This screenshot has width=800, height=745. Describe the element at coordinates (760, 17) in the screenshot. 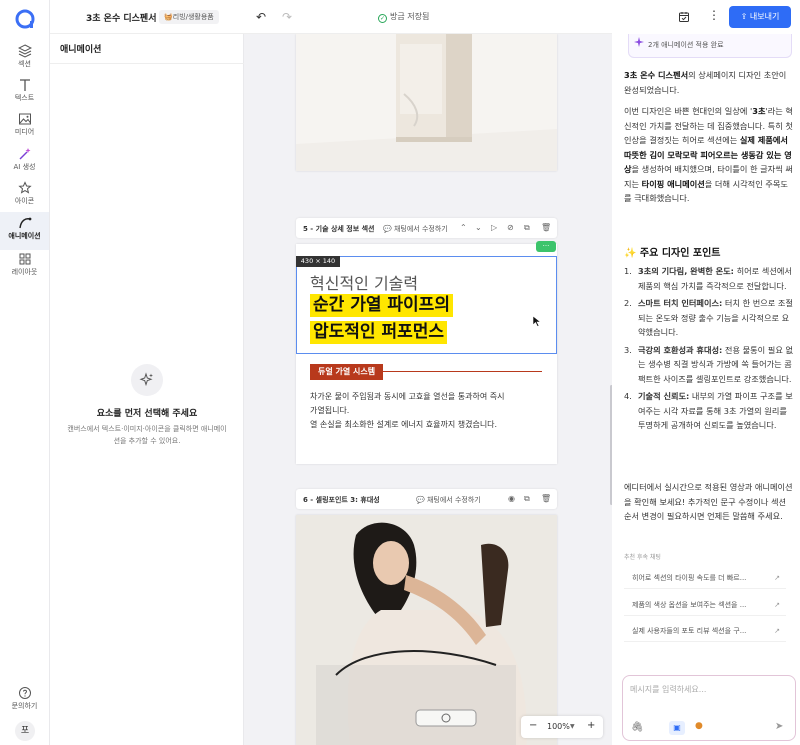

I see `export-button: ⇪ 내보내기` at that location.